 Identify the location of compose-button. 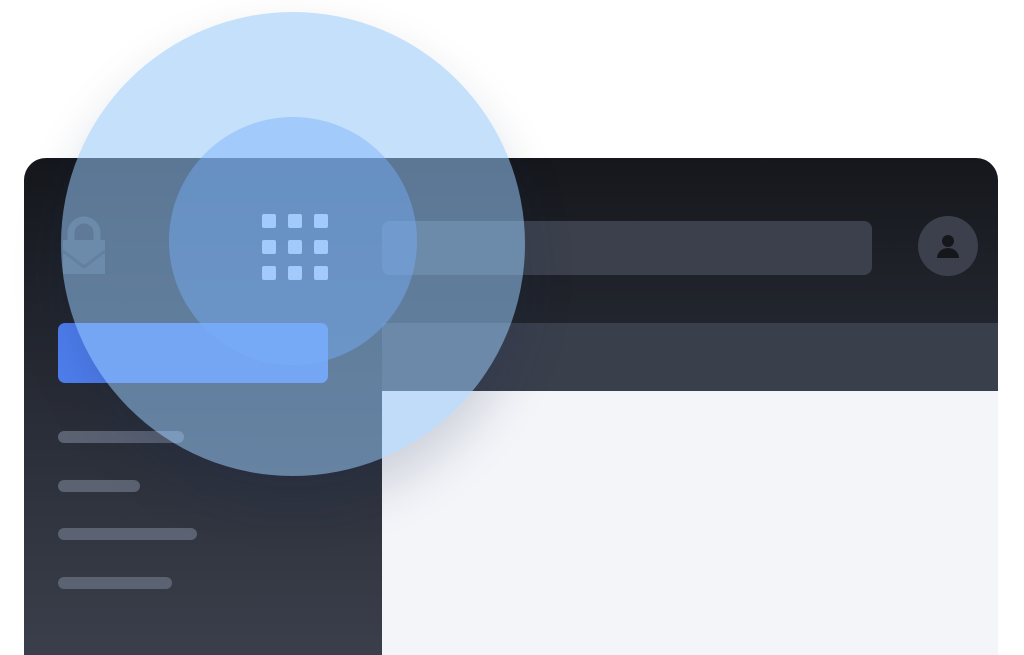
(193, 353).